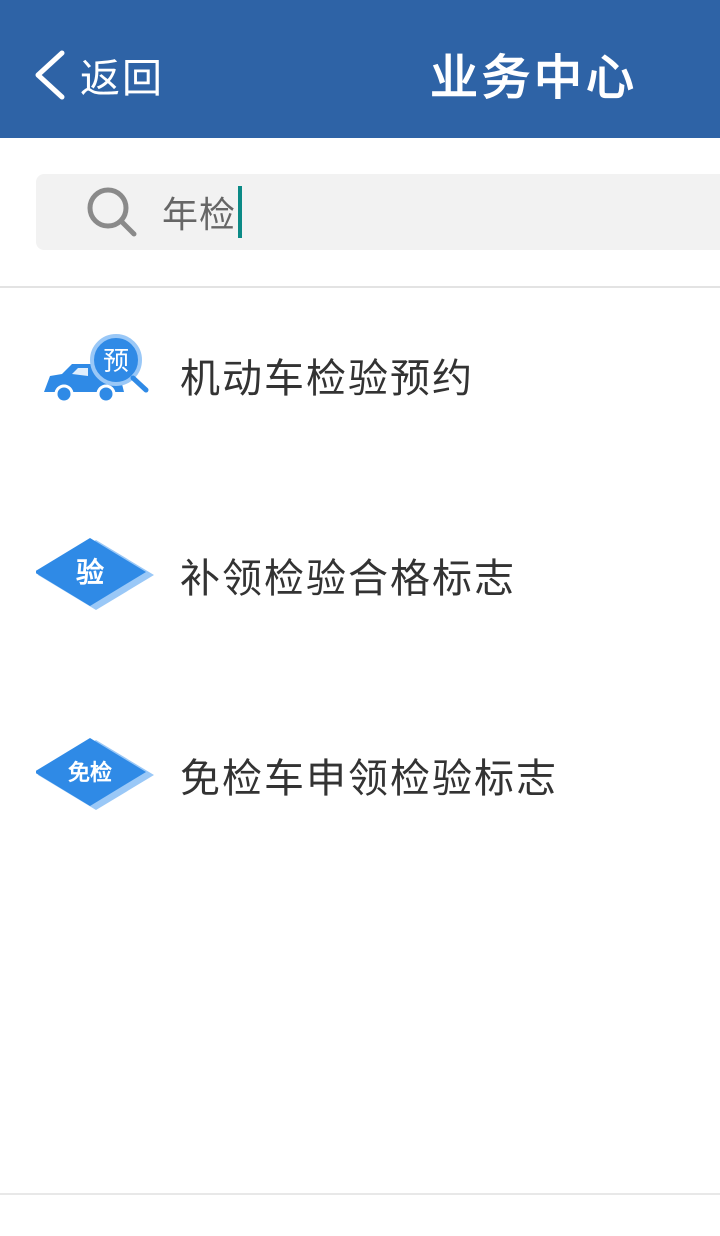  I want to click on page-title: 业务中心, so click(534, 78).